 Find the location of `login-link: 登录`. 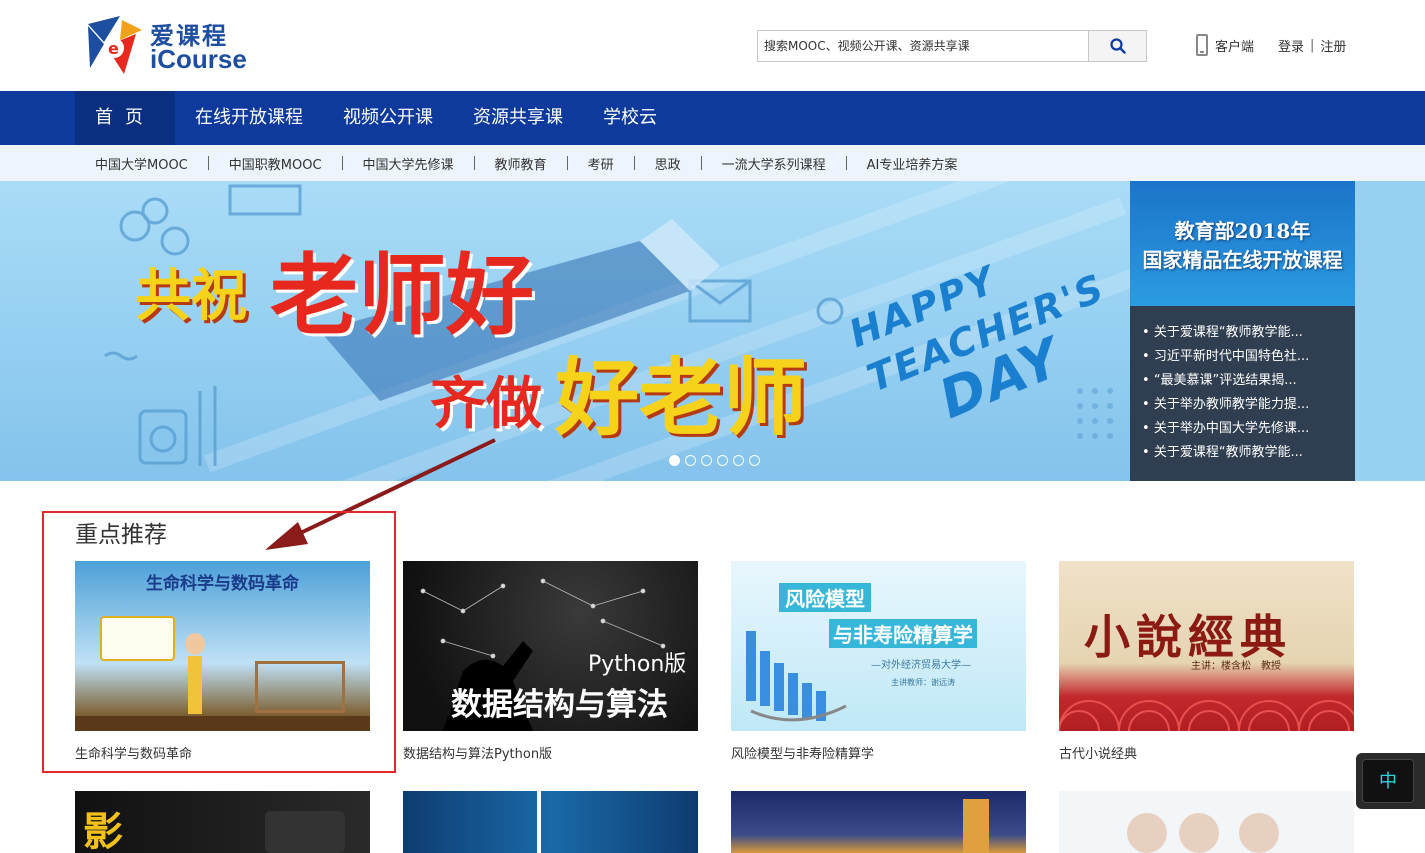

login-link: 登录 is located at coordinates (1291, 45).